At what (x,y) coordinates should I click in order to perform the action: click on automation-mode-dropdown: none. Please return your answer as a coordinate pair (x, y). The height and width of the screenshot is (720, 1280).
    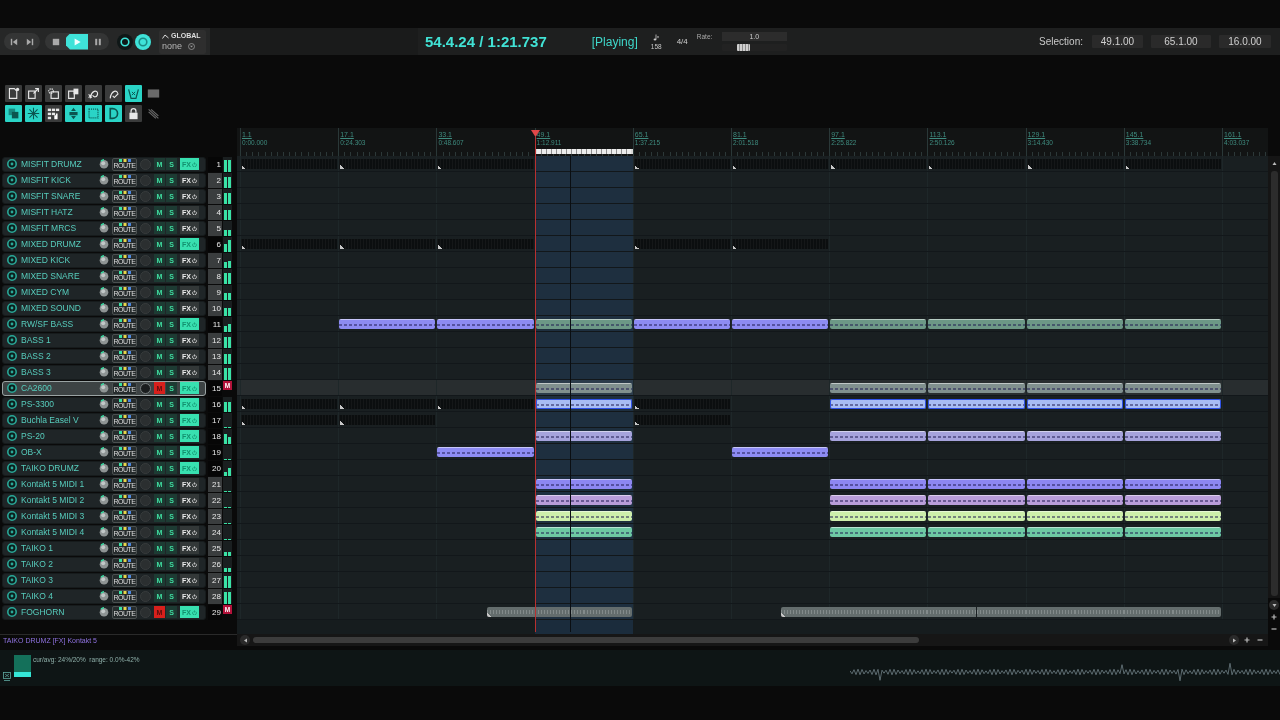
    Looking at the image, I should click on (182, 46).